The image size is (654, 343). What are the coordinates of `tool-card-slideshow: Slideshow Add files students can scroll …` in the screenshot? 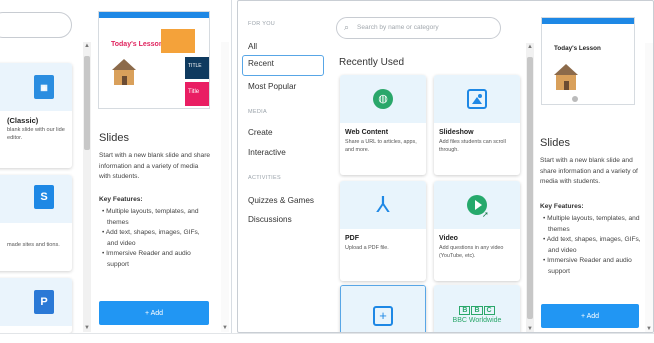 It's located at (477, 125).